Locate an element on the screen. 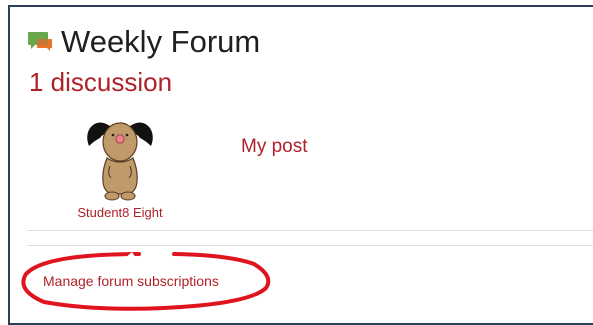 This screenshot has width=593, height=325. forum-title: Weekly Forum is located at coordinates (161, 41).